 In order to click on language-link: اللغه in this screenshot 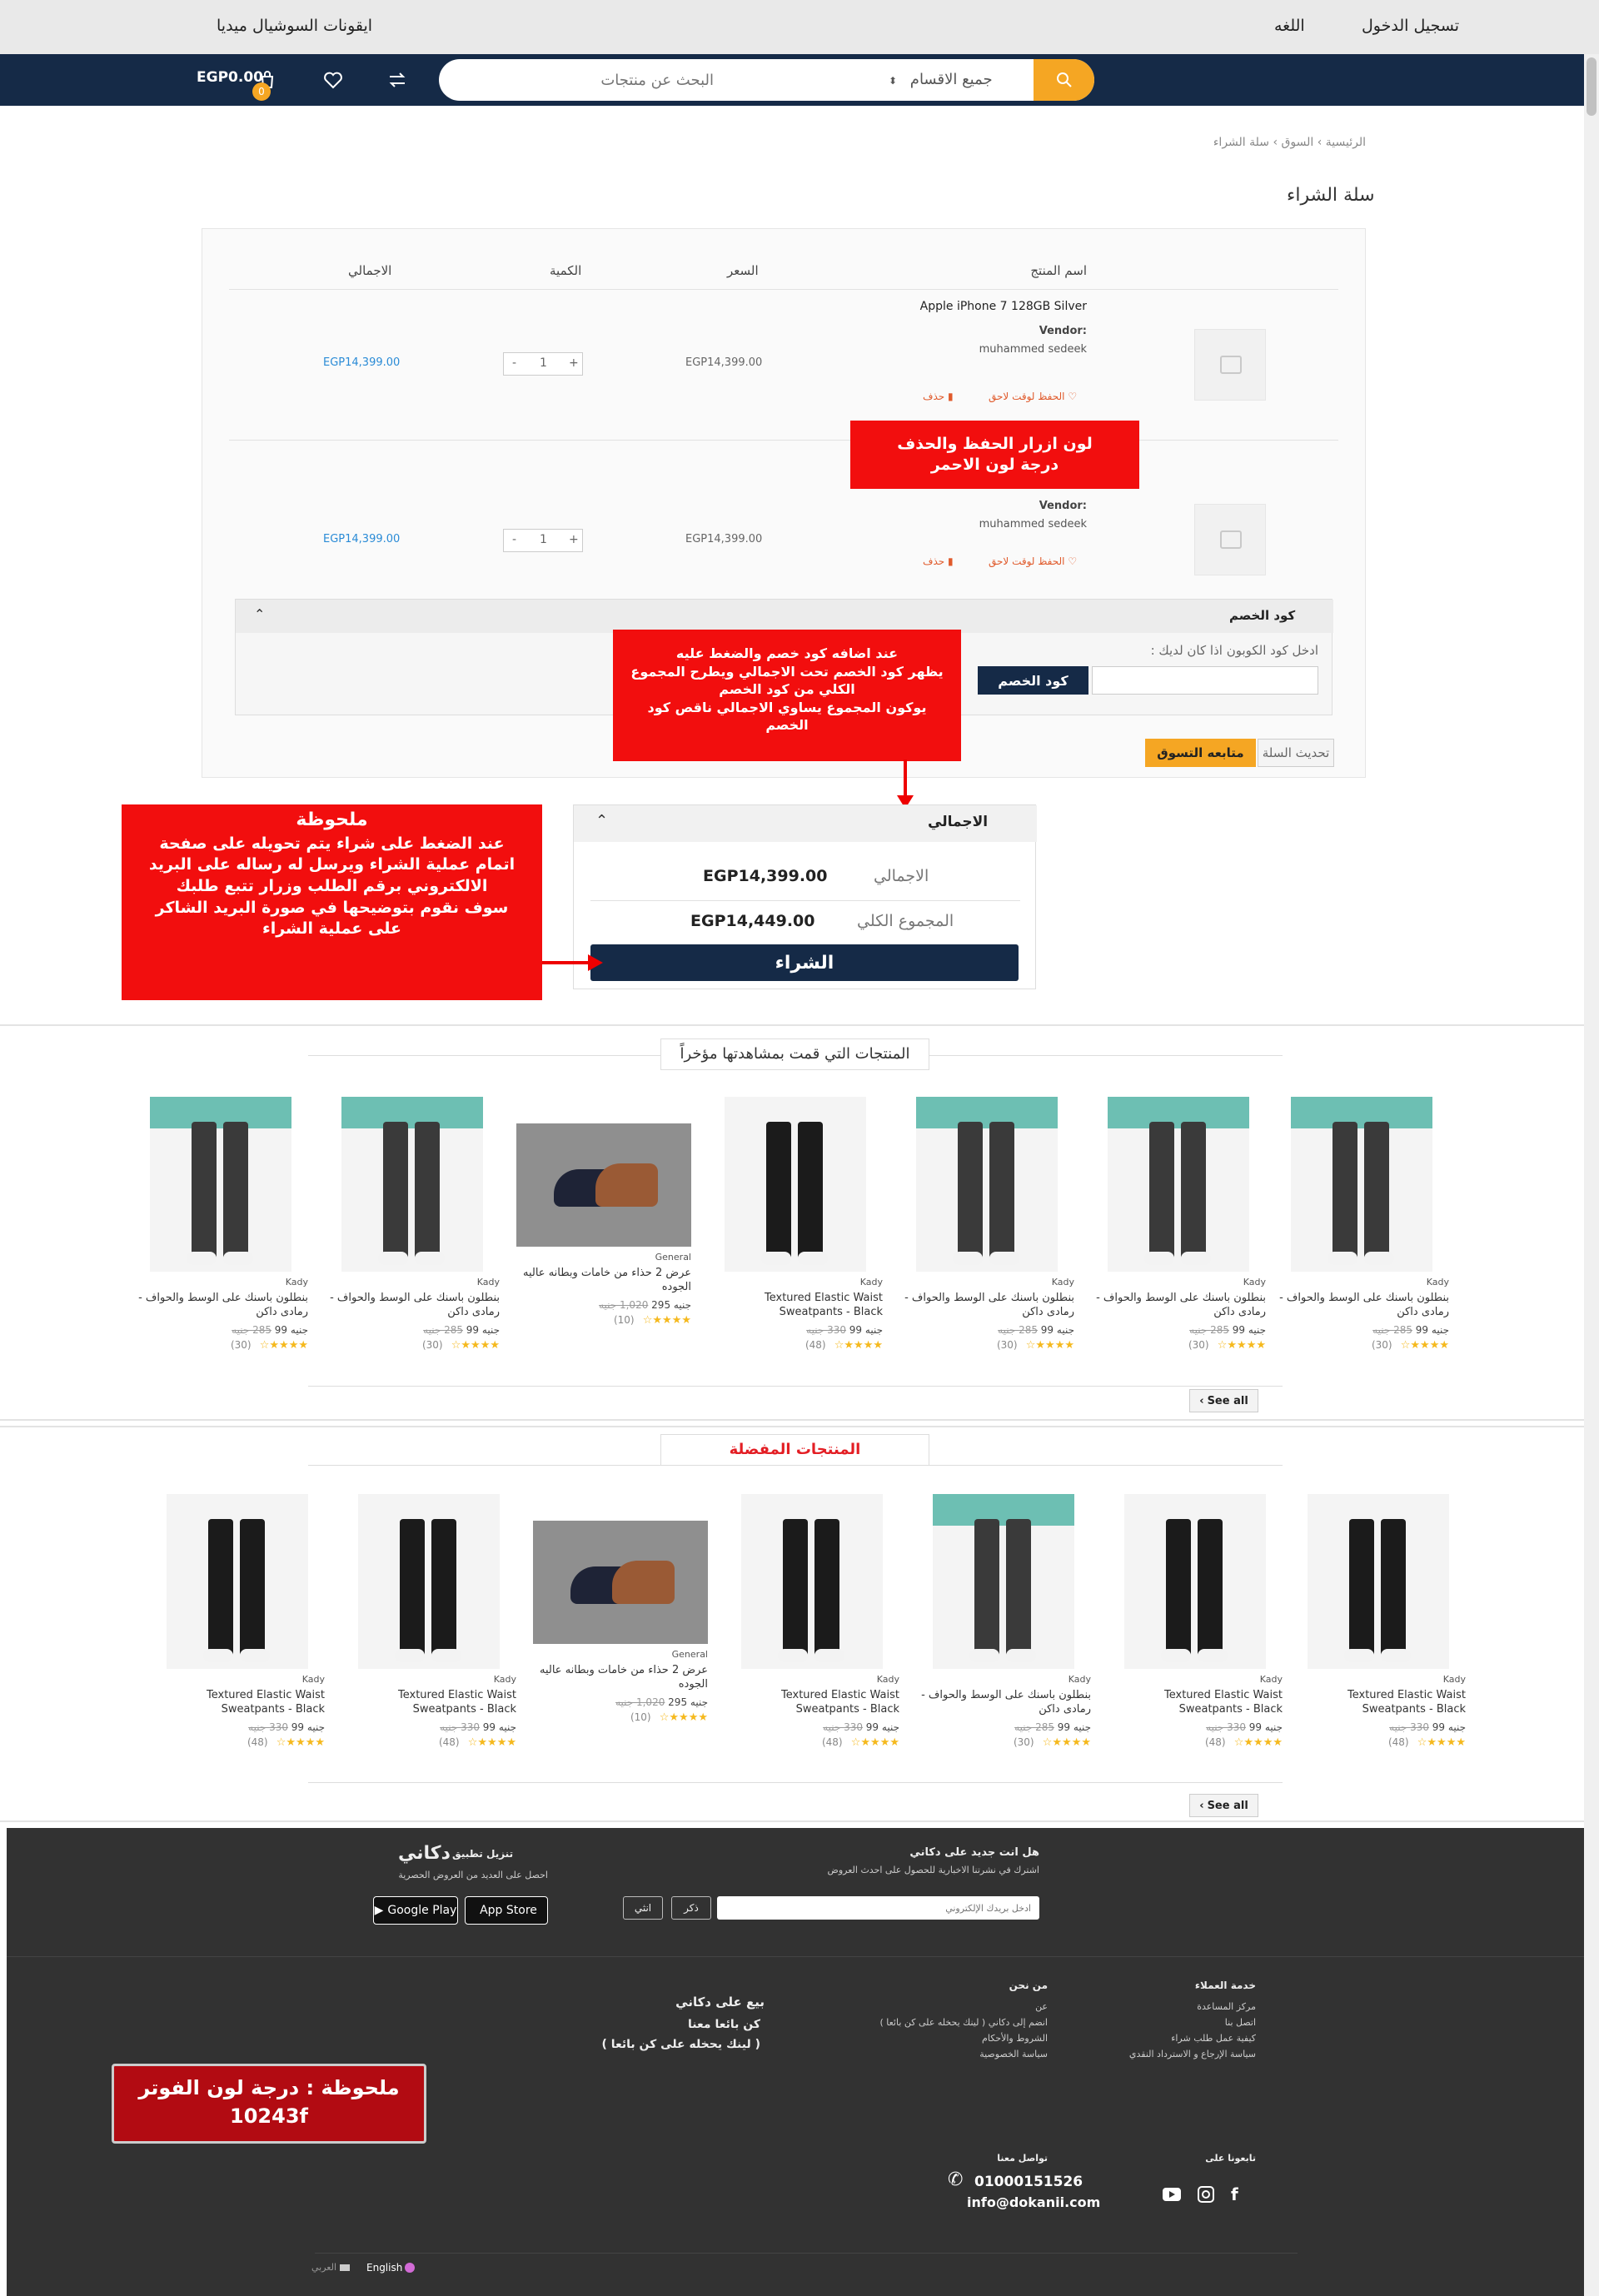, I will do `click(1289, 26)`.